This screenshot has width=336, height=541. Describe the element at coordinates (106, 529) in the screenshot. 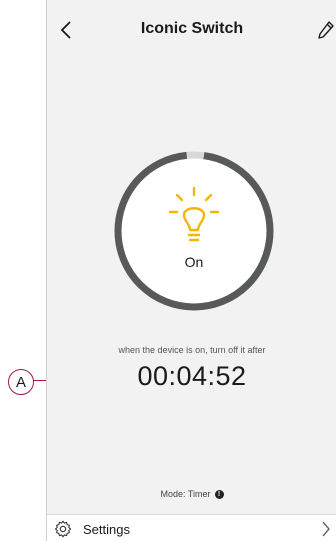

I see `settings-label: Settings` at that location.